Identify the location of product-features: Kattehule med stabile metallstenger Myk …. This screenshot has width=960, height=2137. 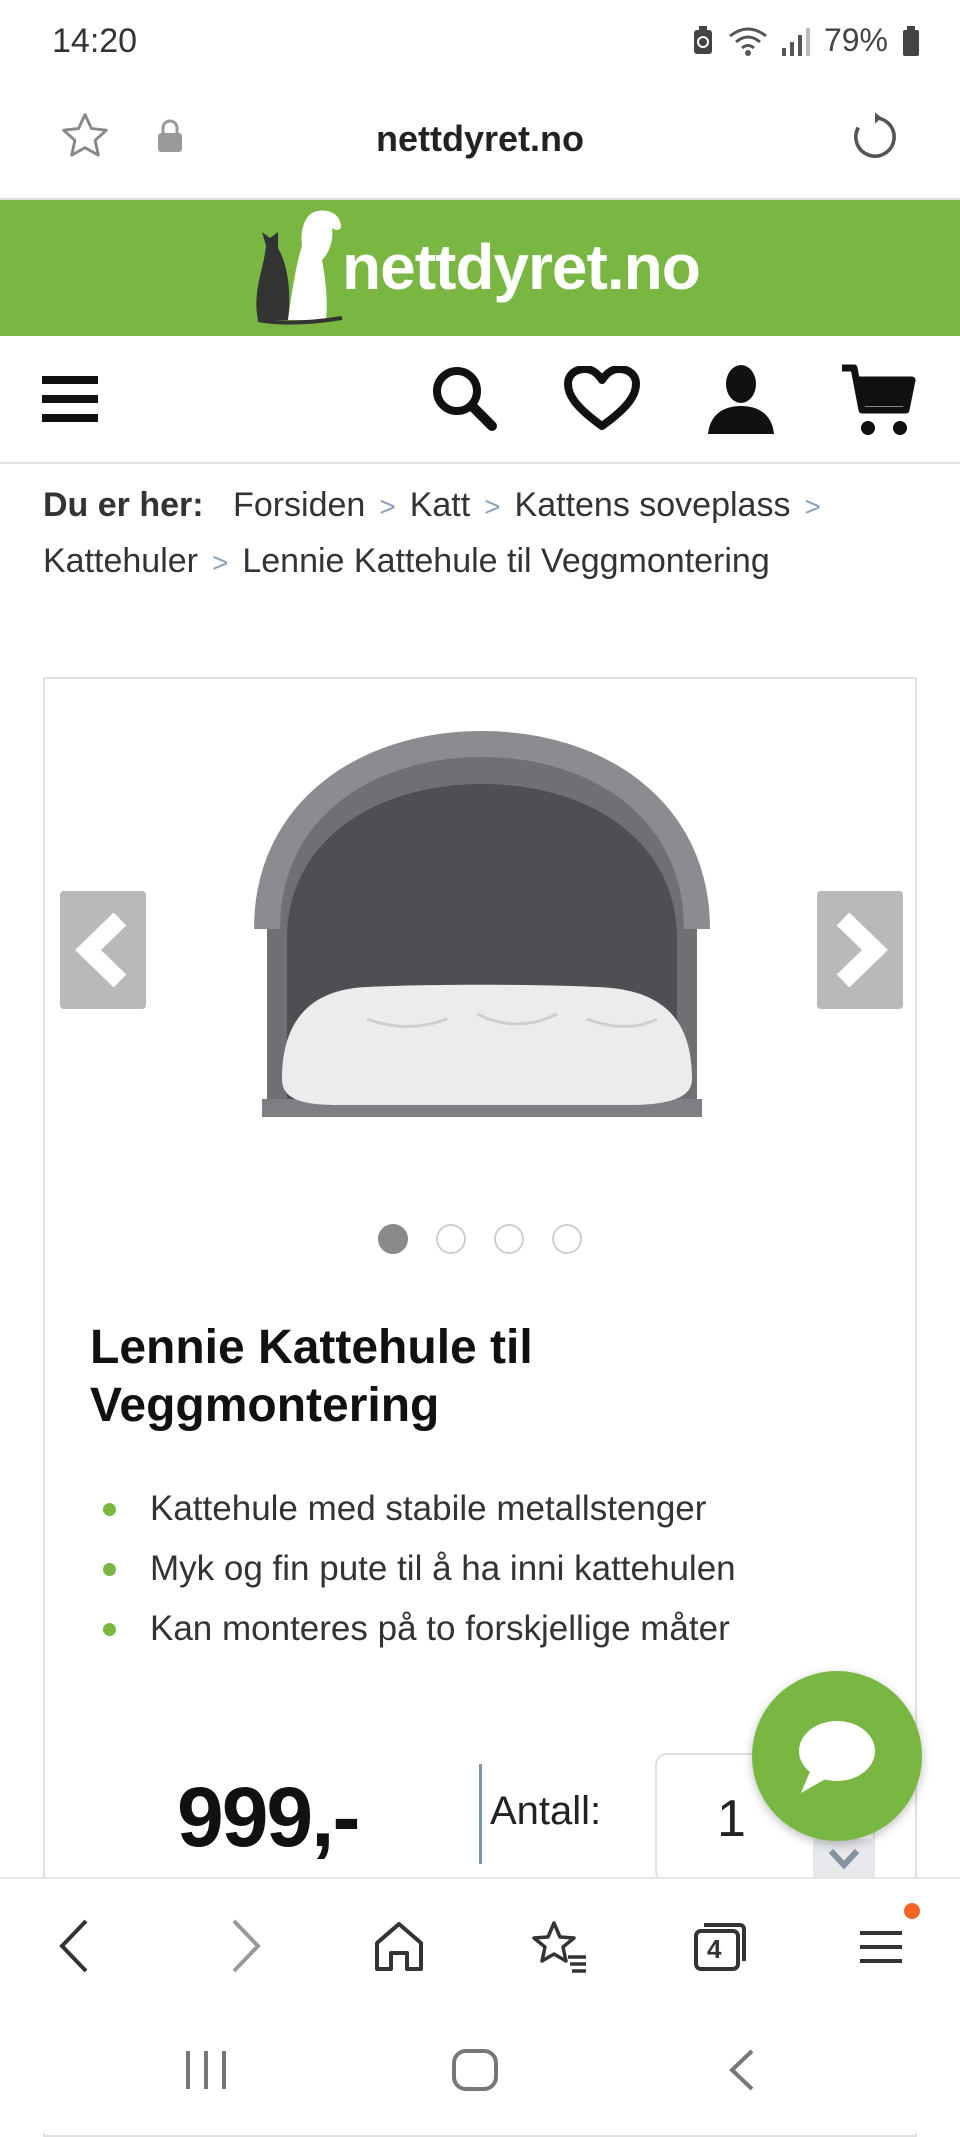
(413, 1569).